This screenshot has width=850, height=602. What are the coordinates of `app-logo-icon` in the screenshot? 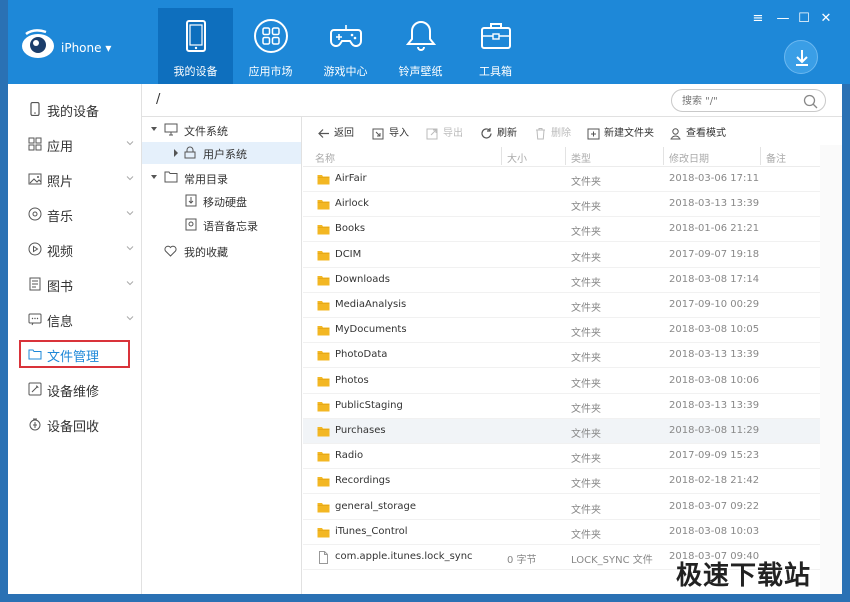 It's located at (38, 44).